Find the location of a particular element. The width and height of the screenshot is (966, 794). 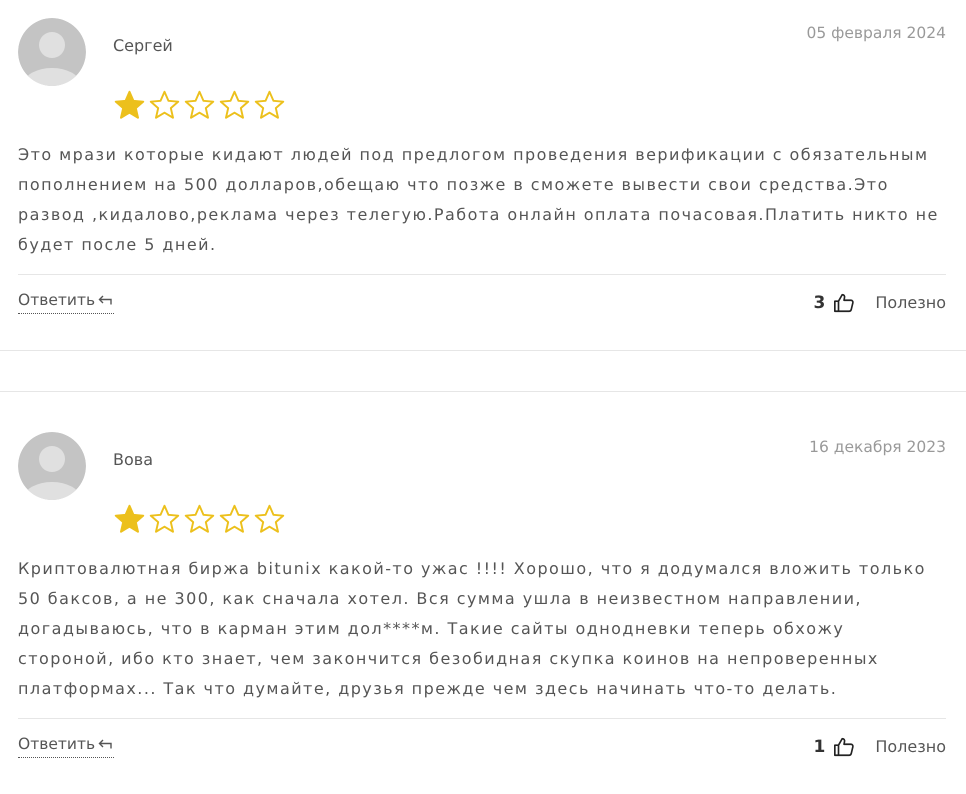

like-count: 1 is located at coordinates (820, 746).